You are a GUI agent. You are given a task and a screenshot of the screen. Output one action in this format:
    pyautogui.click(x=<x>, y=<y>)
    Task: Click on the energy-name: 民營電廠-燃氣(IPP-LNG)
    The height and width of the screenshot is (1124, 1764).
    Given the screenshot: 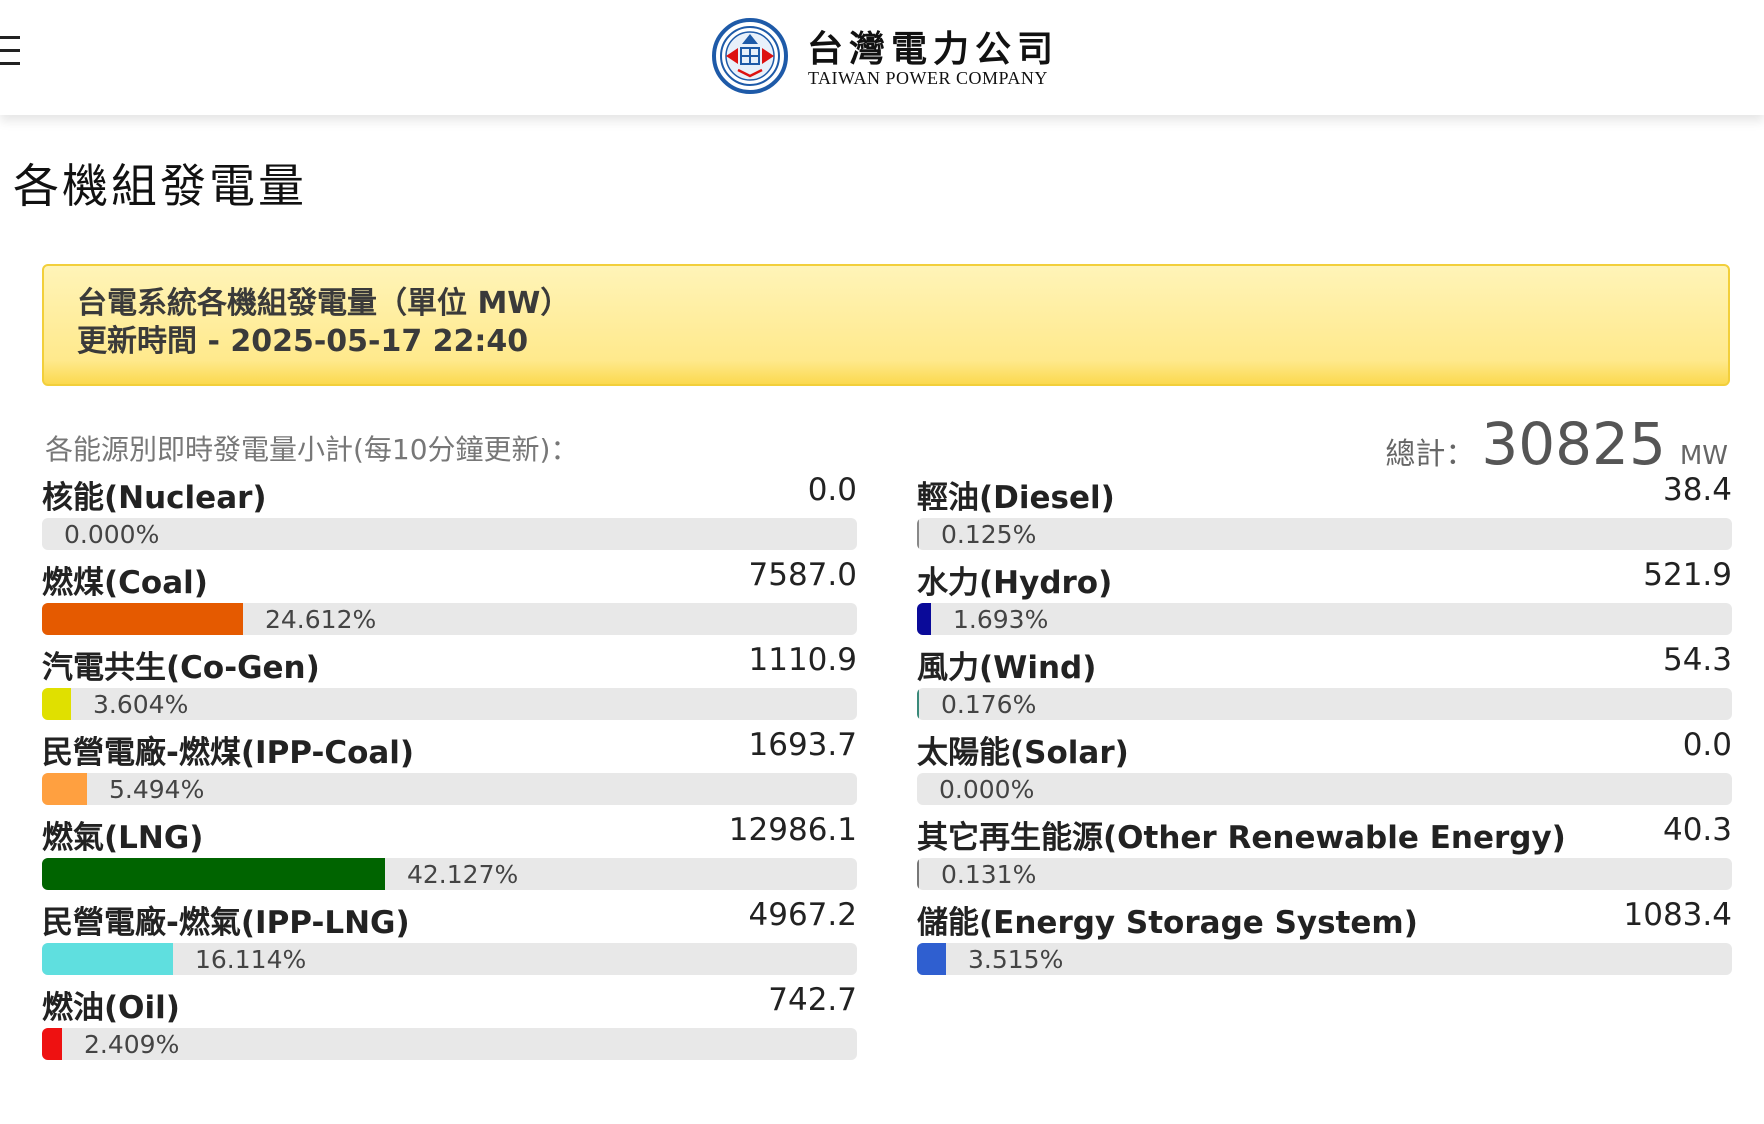 What is the action you would take?
    pyautogui.click(x=226, y=923)
    